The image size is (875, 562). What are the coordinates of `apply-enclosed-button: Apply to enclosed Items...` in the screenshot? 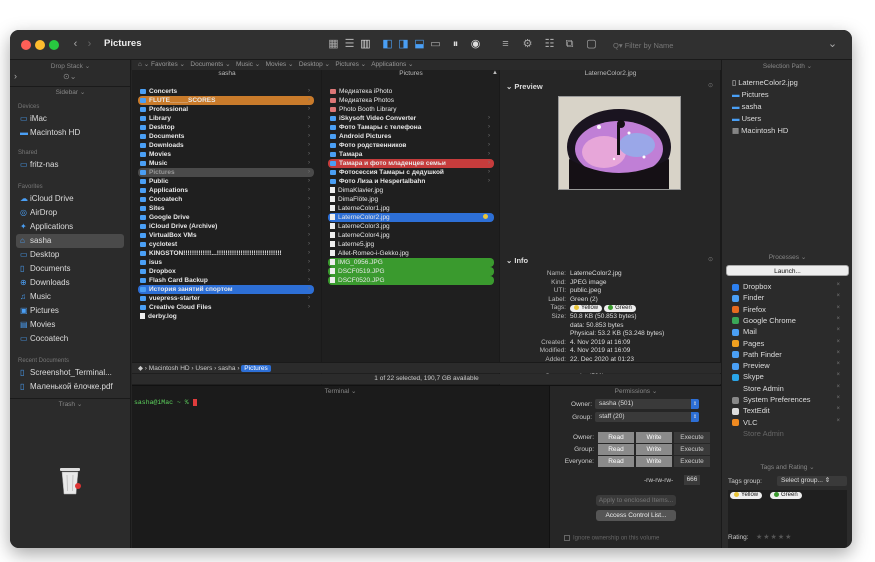 It's located at (636, 500).